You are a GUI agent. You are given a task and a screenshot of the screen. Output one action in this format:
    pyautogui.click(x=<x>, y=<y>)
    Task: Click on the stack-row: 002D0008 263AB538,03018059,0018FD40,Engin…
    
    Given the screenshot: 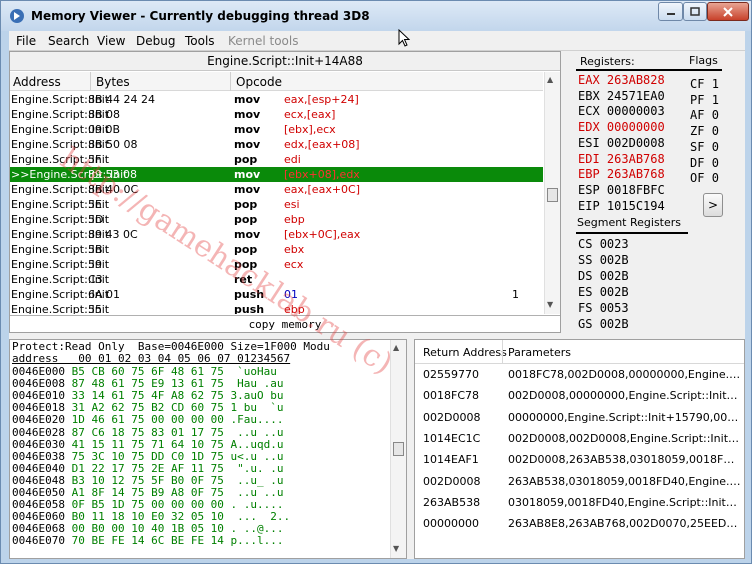 What is the action you would take?
    pyautogui.click(x=579, y=481)
    